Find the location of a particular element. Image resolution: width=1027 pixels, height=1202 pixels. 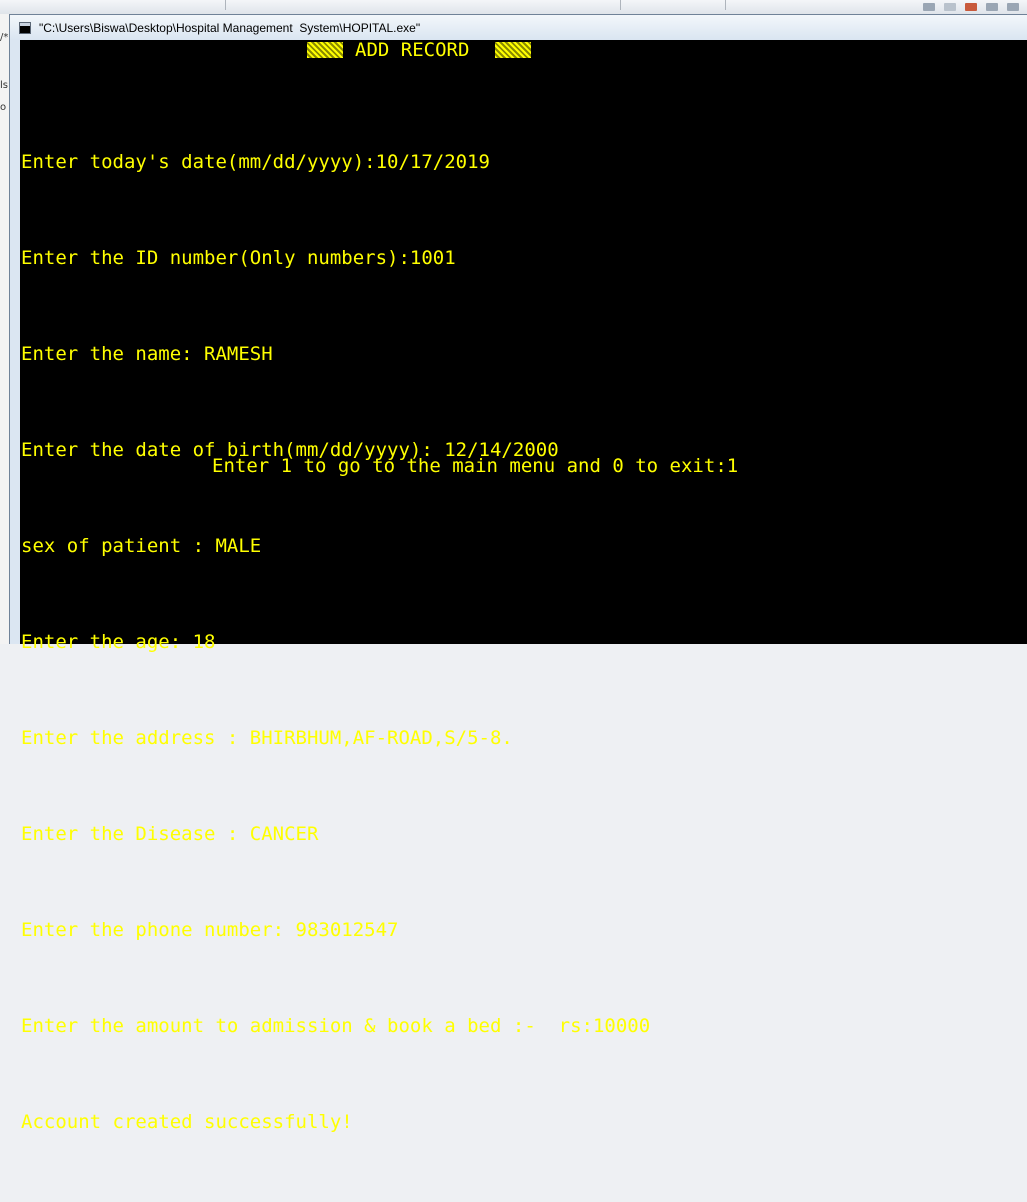

console-line-name: Enter the name: RAMESH is located at coordinates (147, 354).